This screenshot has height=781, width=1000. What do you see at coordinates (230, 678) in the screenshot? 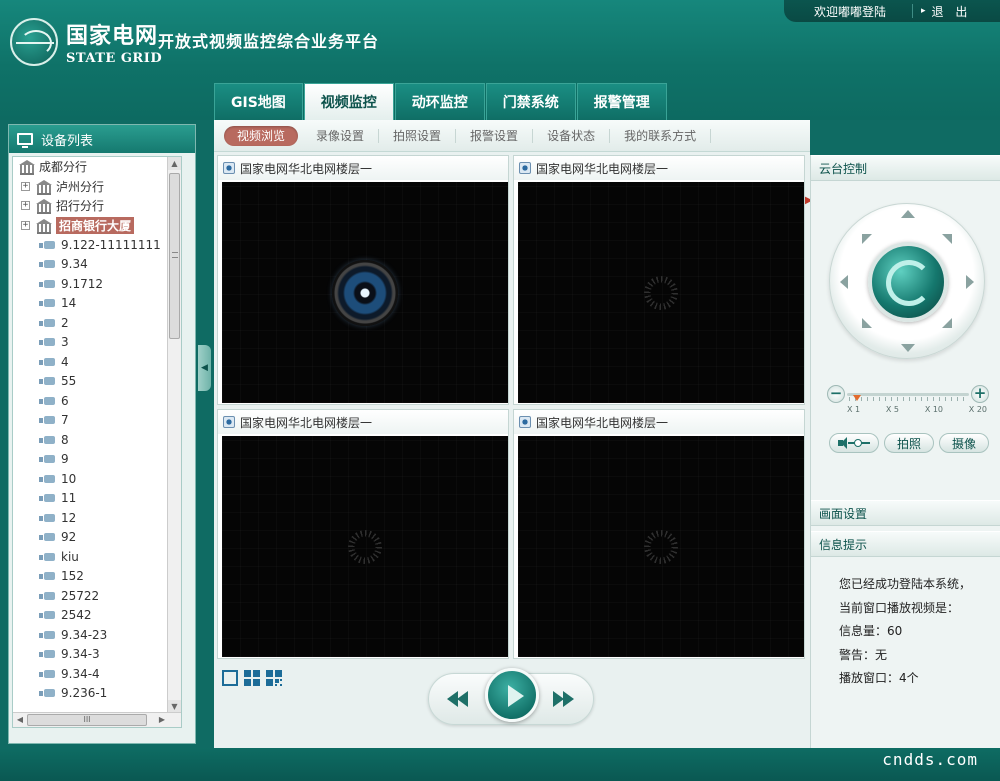
I see `single-view-icon` at bounding box center [230, 678].